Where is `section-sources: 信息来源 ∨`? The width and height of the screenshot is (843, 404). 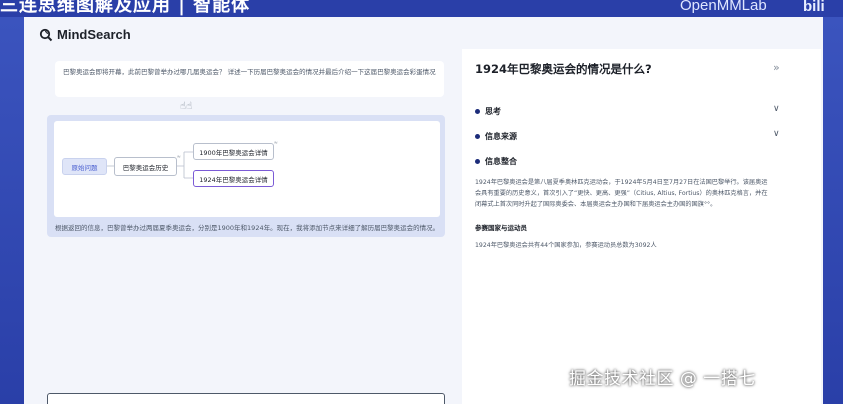 section-sources: 信息来源 ∨ is located at coordinates (627, 136).